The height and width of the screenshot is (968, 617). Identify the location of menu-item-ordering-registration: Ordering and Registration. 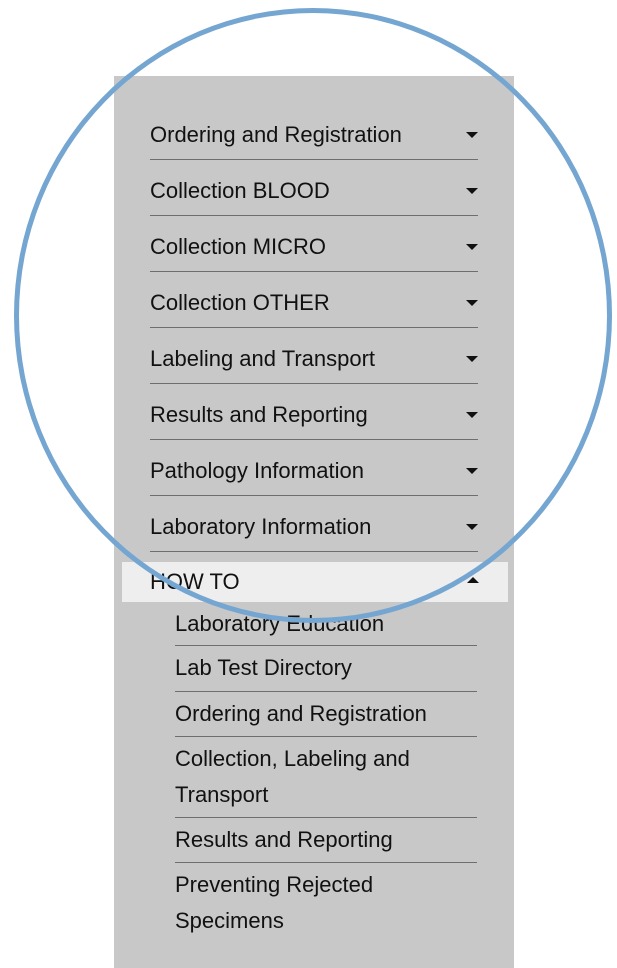
(314, 132).